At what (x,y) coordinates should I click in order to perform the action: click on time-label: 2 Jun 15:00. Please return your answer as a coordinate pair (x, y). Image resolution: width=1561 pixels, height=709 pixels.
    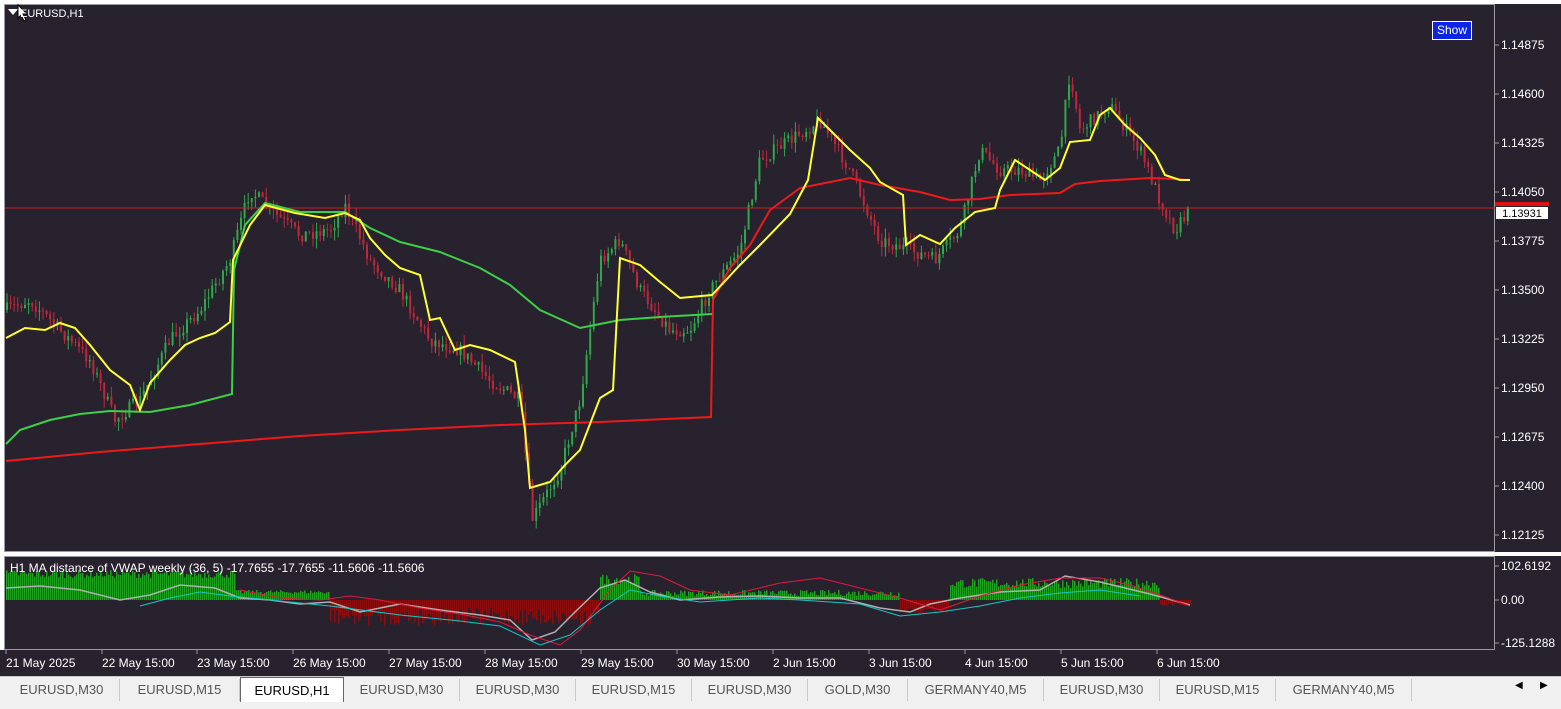
    Looking at the image, I should click on (804, 663).